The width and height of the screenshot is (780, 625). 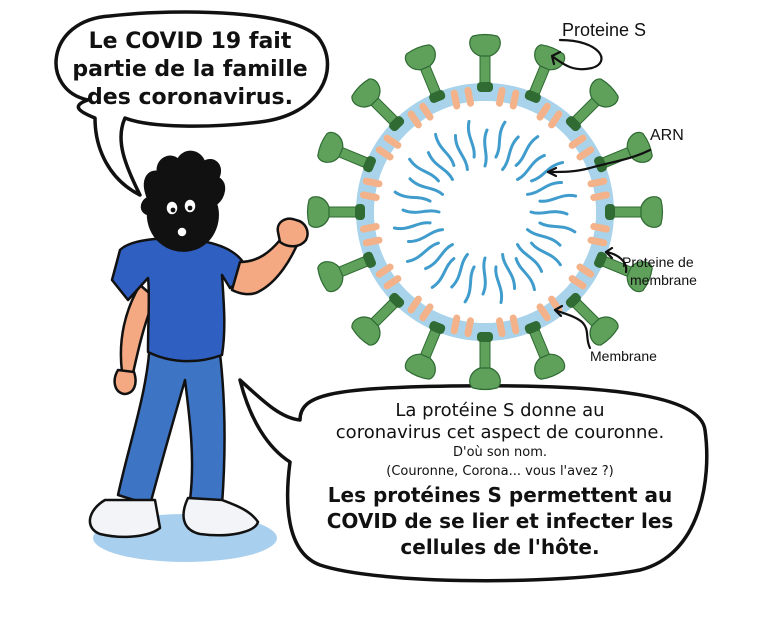 What do you see at coordinates (604, 30) in the screenshot?
I see `label-spike-protein: Proteine S` at bounding box center [604, 30].